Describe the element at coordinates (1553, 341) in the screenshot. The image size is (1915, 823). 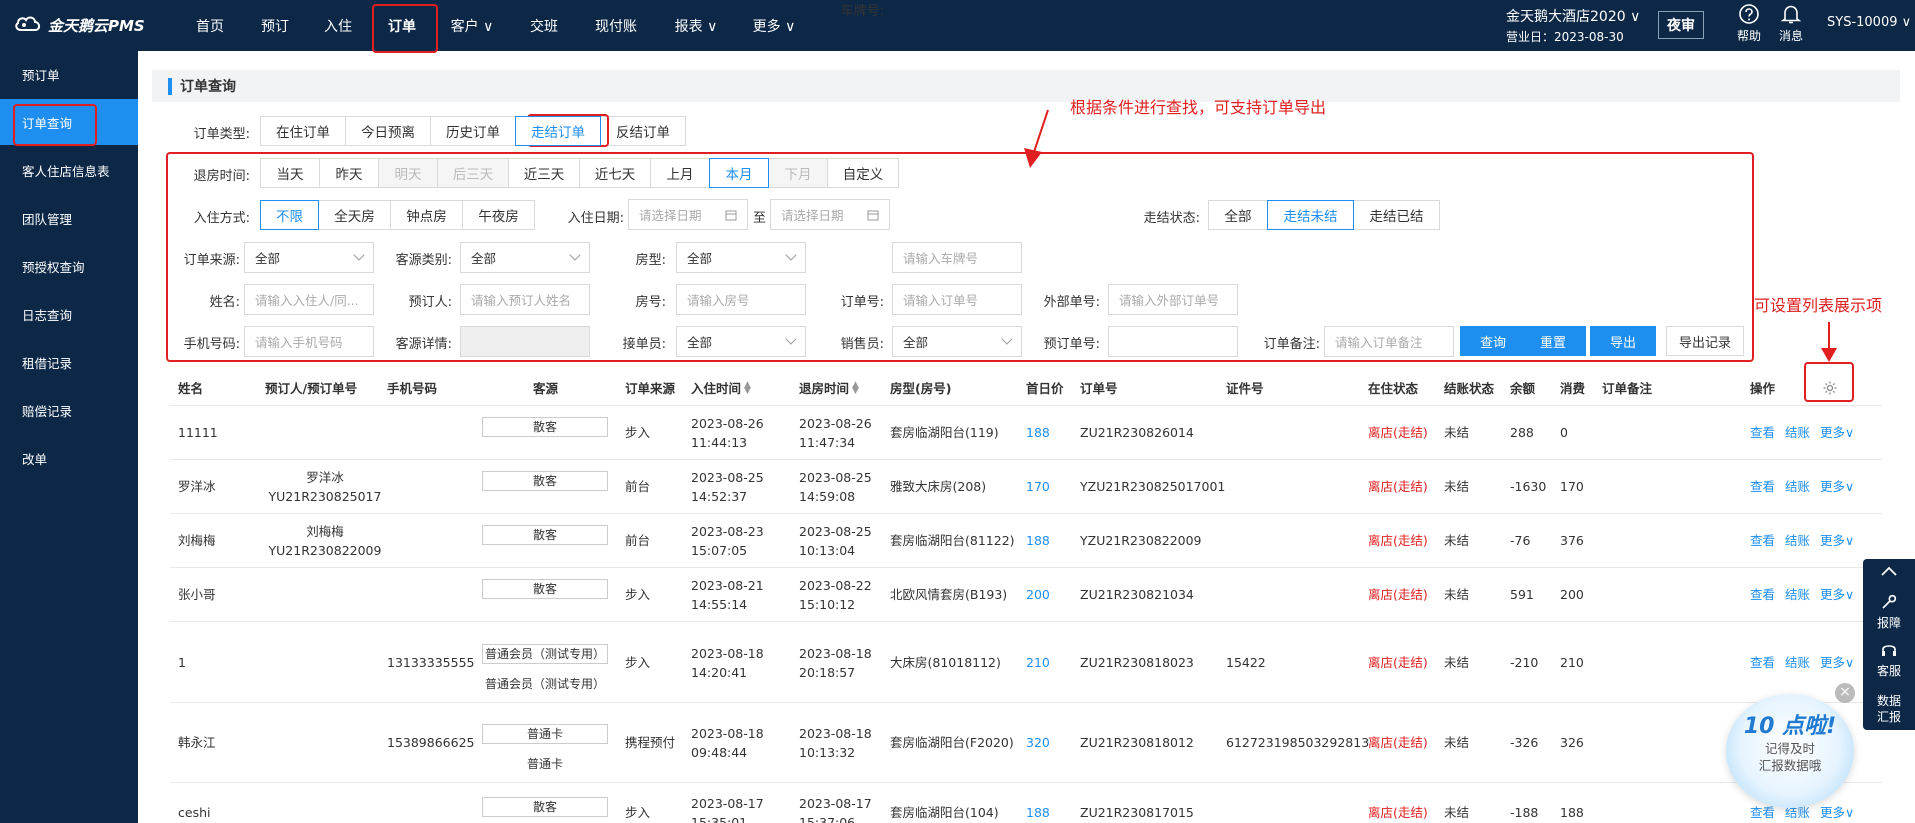
I see `reset-button: 重置` at that location.